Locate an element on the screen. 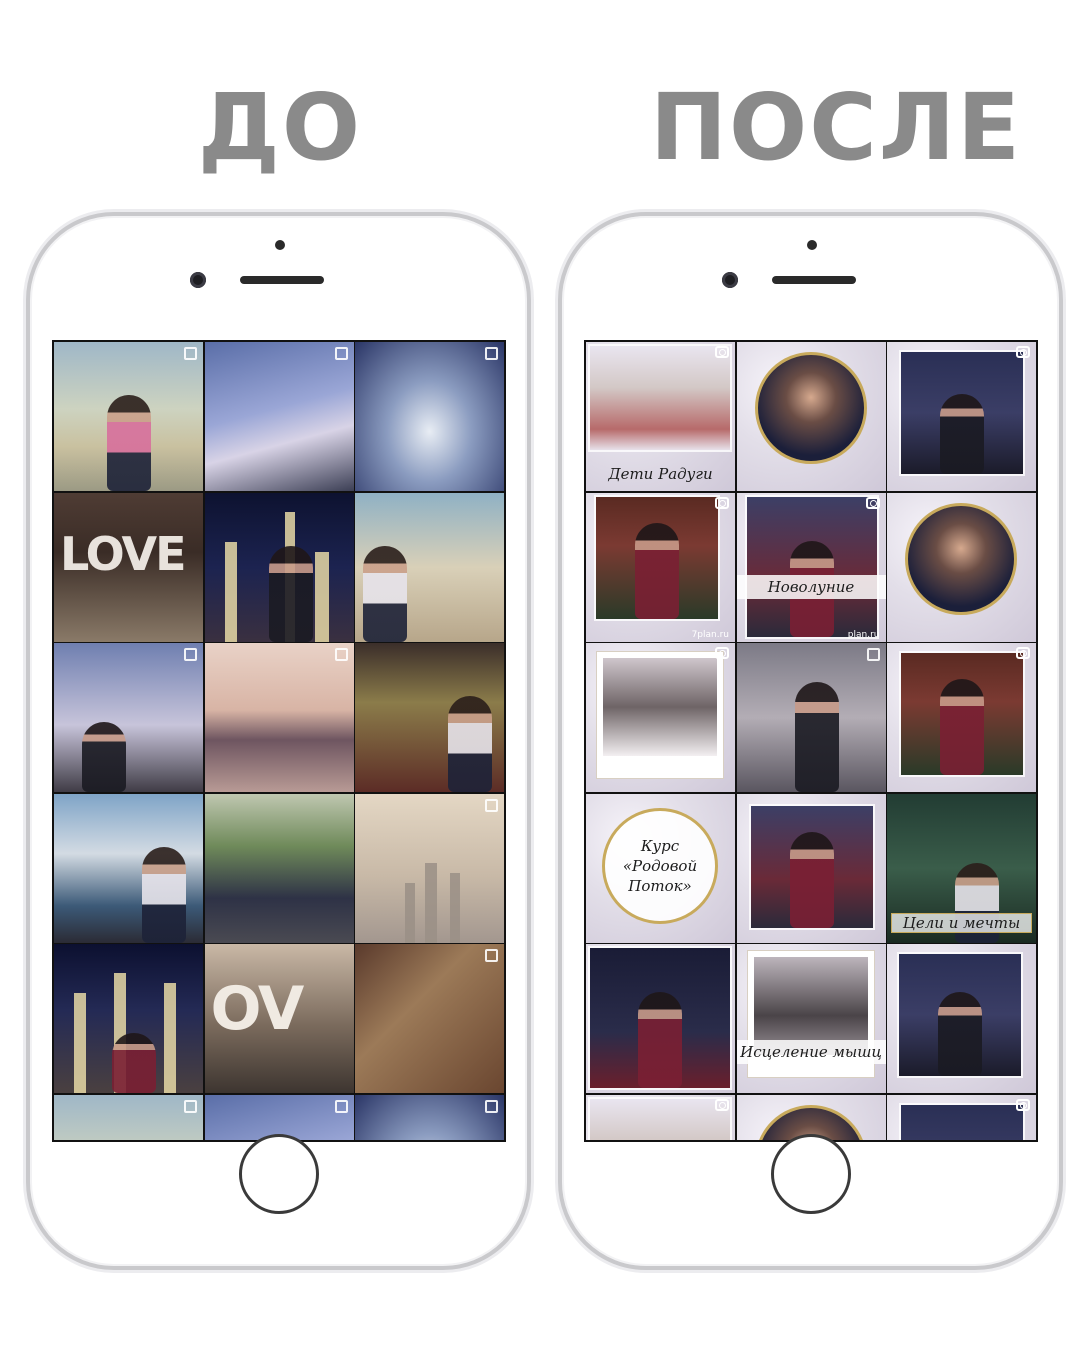 This screenshot has width=1080, height=1350. grid-tile: OV is located at coordinates (279, 1018).